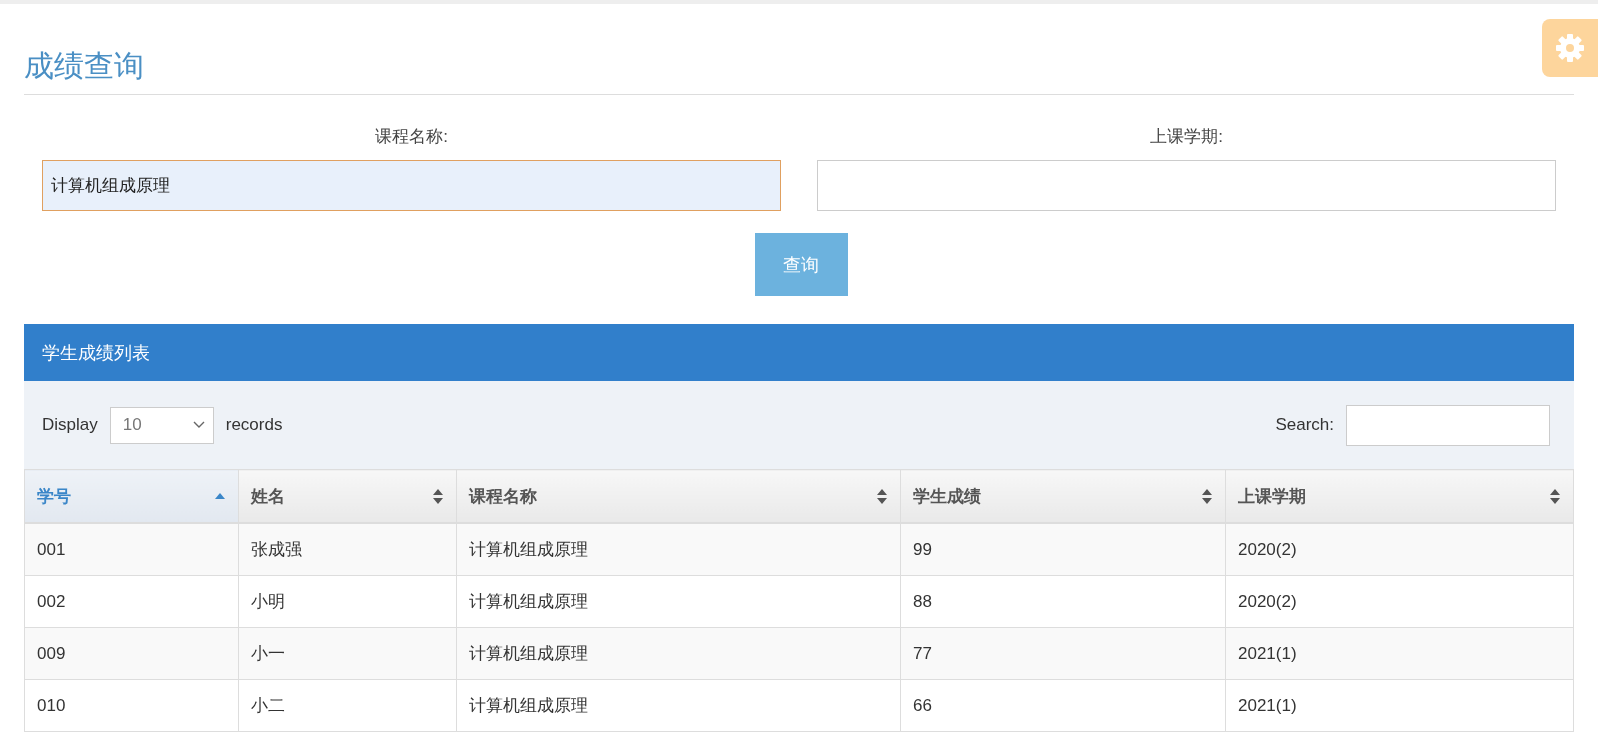 This screenshot has width=1598, height=738. Describe the element at coordinates (347, 601) in the screenshot. I see `table-cell: 小明` at that location.